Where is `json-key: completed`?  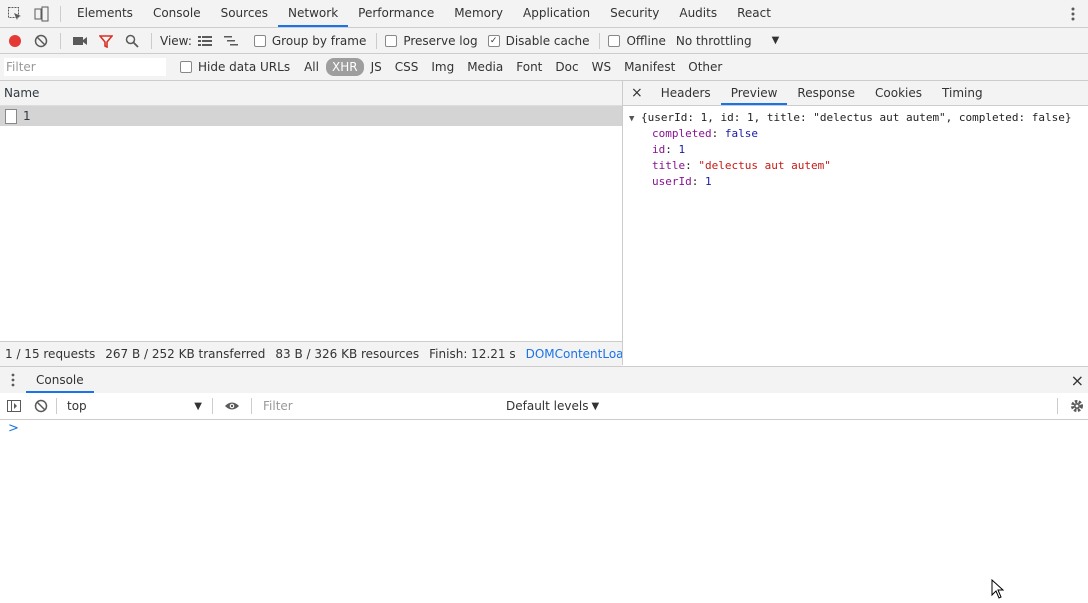 json-key: completed is located at coordinates (682, 133).